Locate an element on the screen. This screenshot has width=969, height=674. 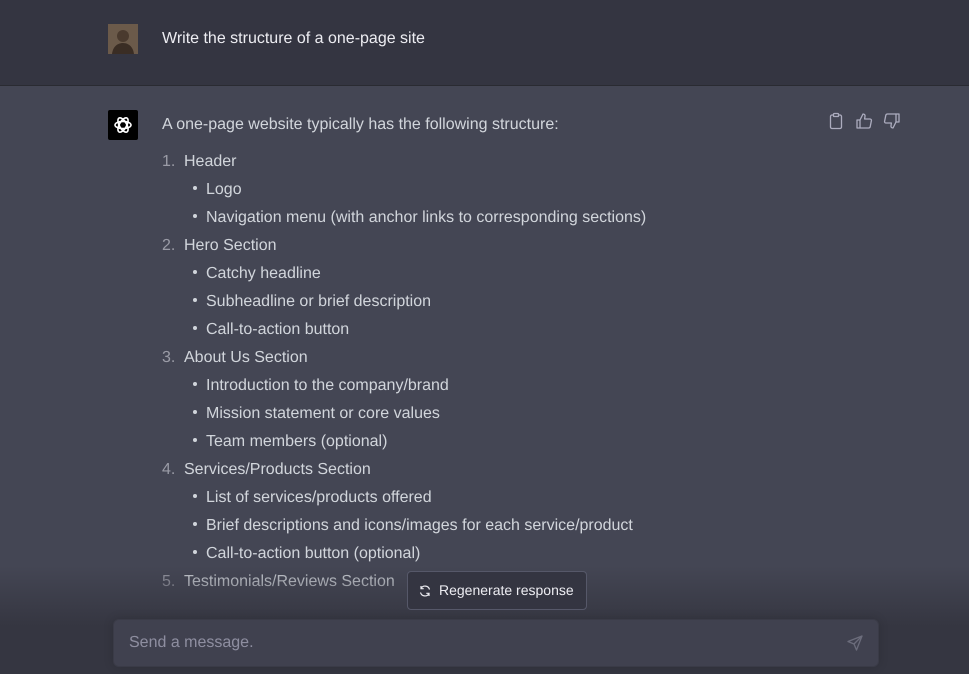
user-message: Write the structure of a one-page site is located at coordinates (293, 39).